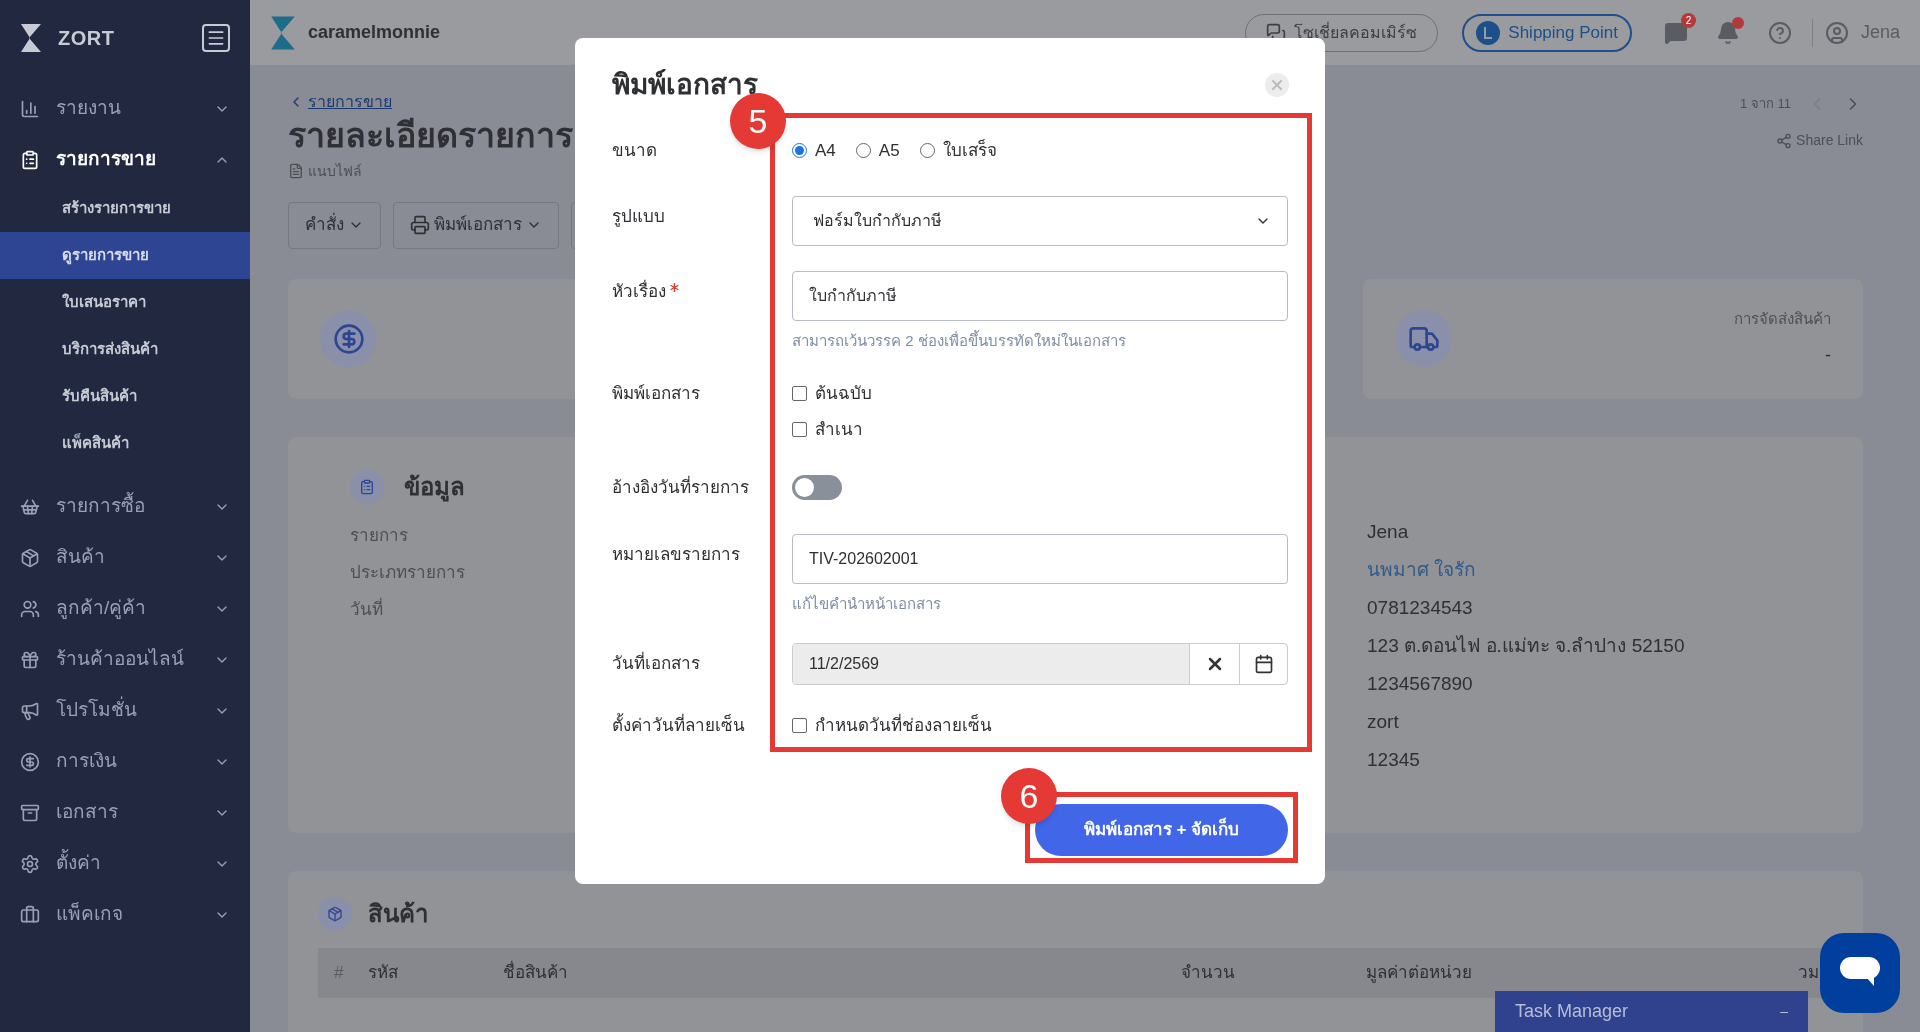 This screenshot has height=1032, width=1920. I want to click on sidebar-subitem: สร้างรายการขาย, so click(125, 208).